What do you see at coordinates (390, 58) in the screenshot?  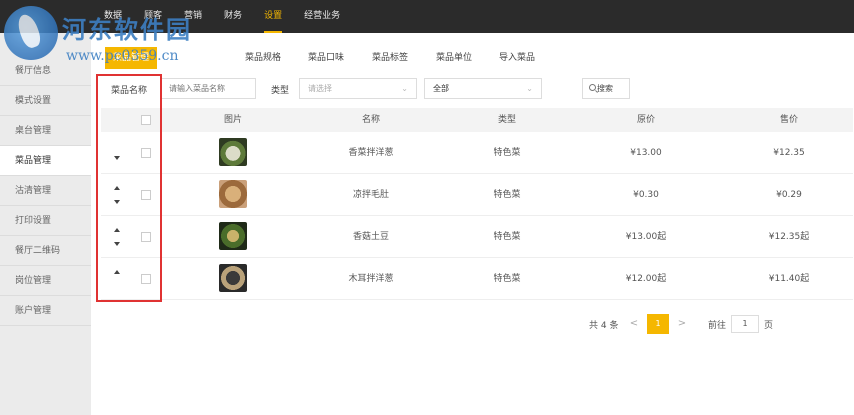 I see `tab-dish-tags: 菜品标签` at bounding box center [390, 58].